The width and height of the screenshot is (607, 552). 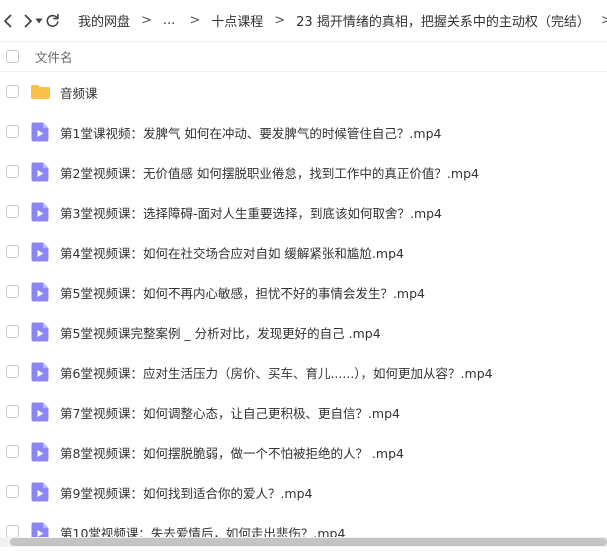 What do you see at coordinates (237, 20) in the screenshot?
I see `breadcrumb-parent: 十点课程` at bounding box center [237, 20].